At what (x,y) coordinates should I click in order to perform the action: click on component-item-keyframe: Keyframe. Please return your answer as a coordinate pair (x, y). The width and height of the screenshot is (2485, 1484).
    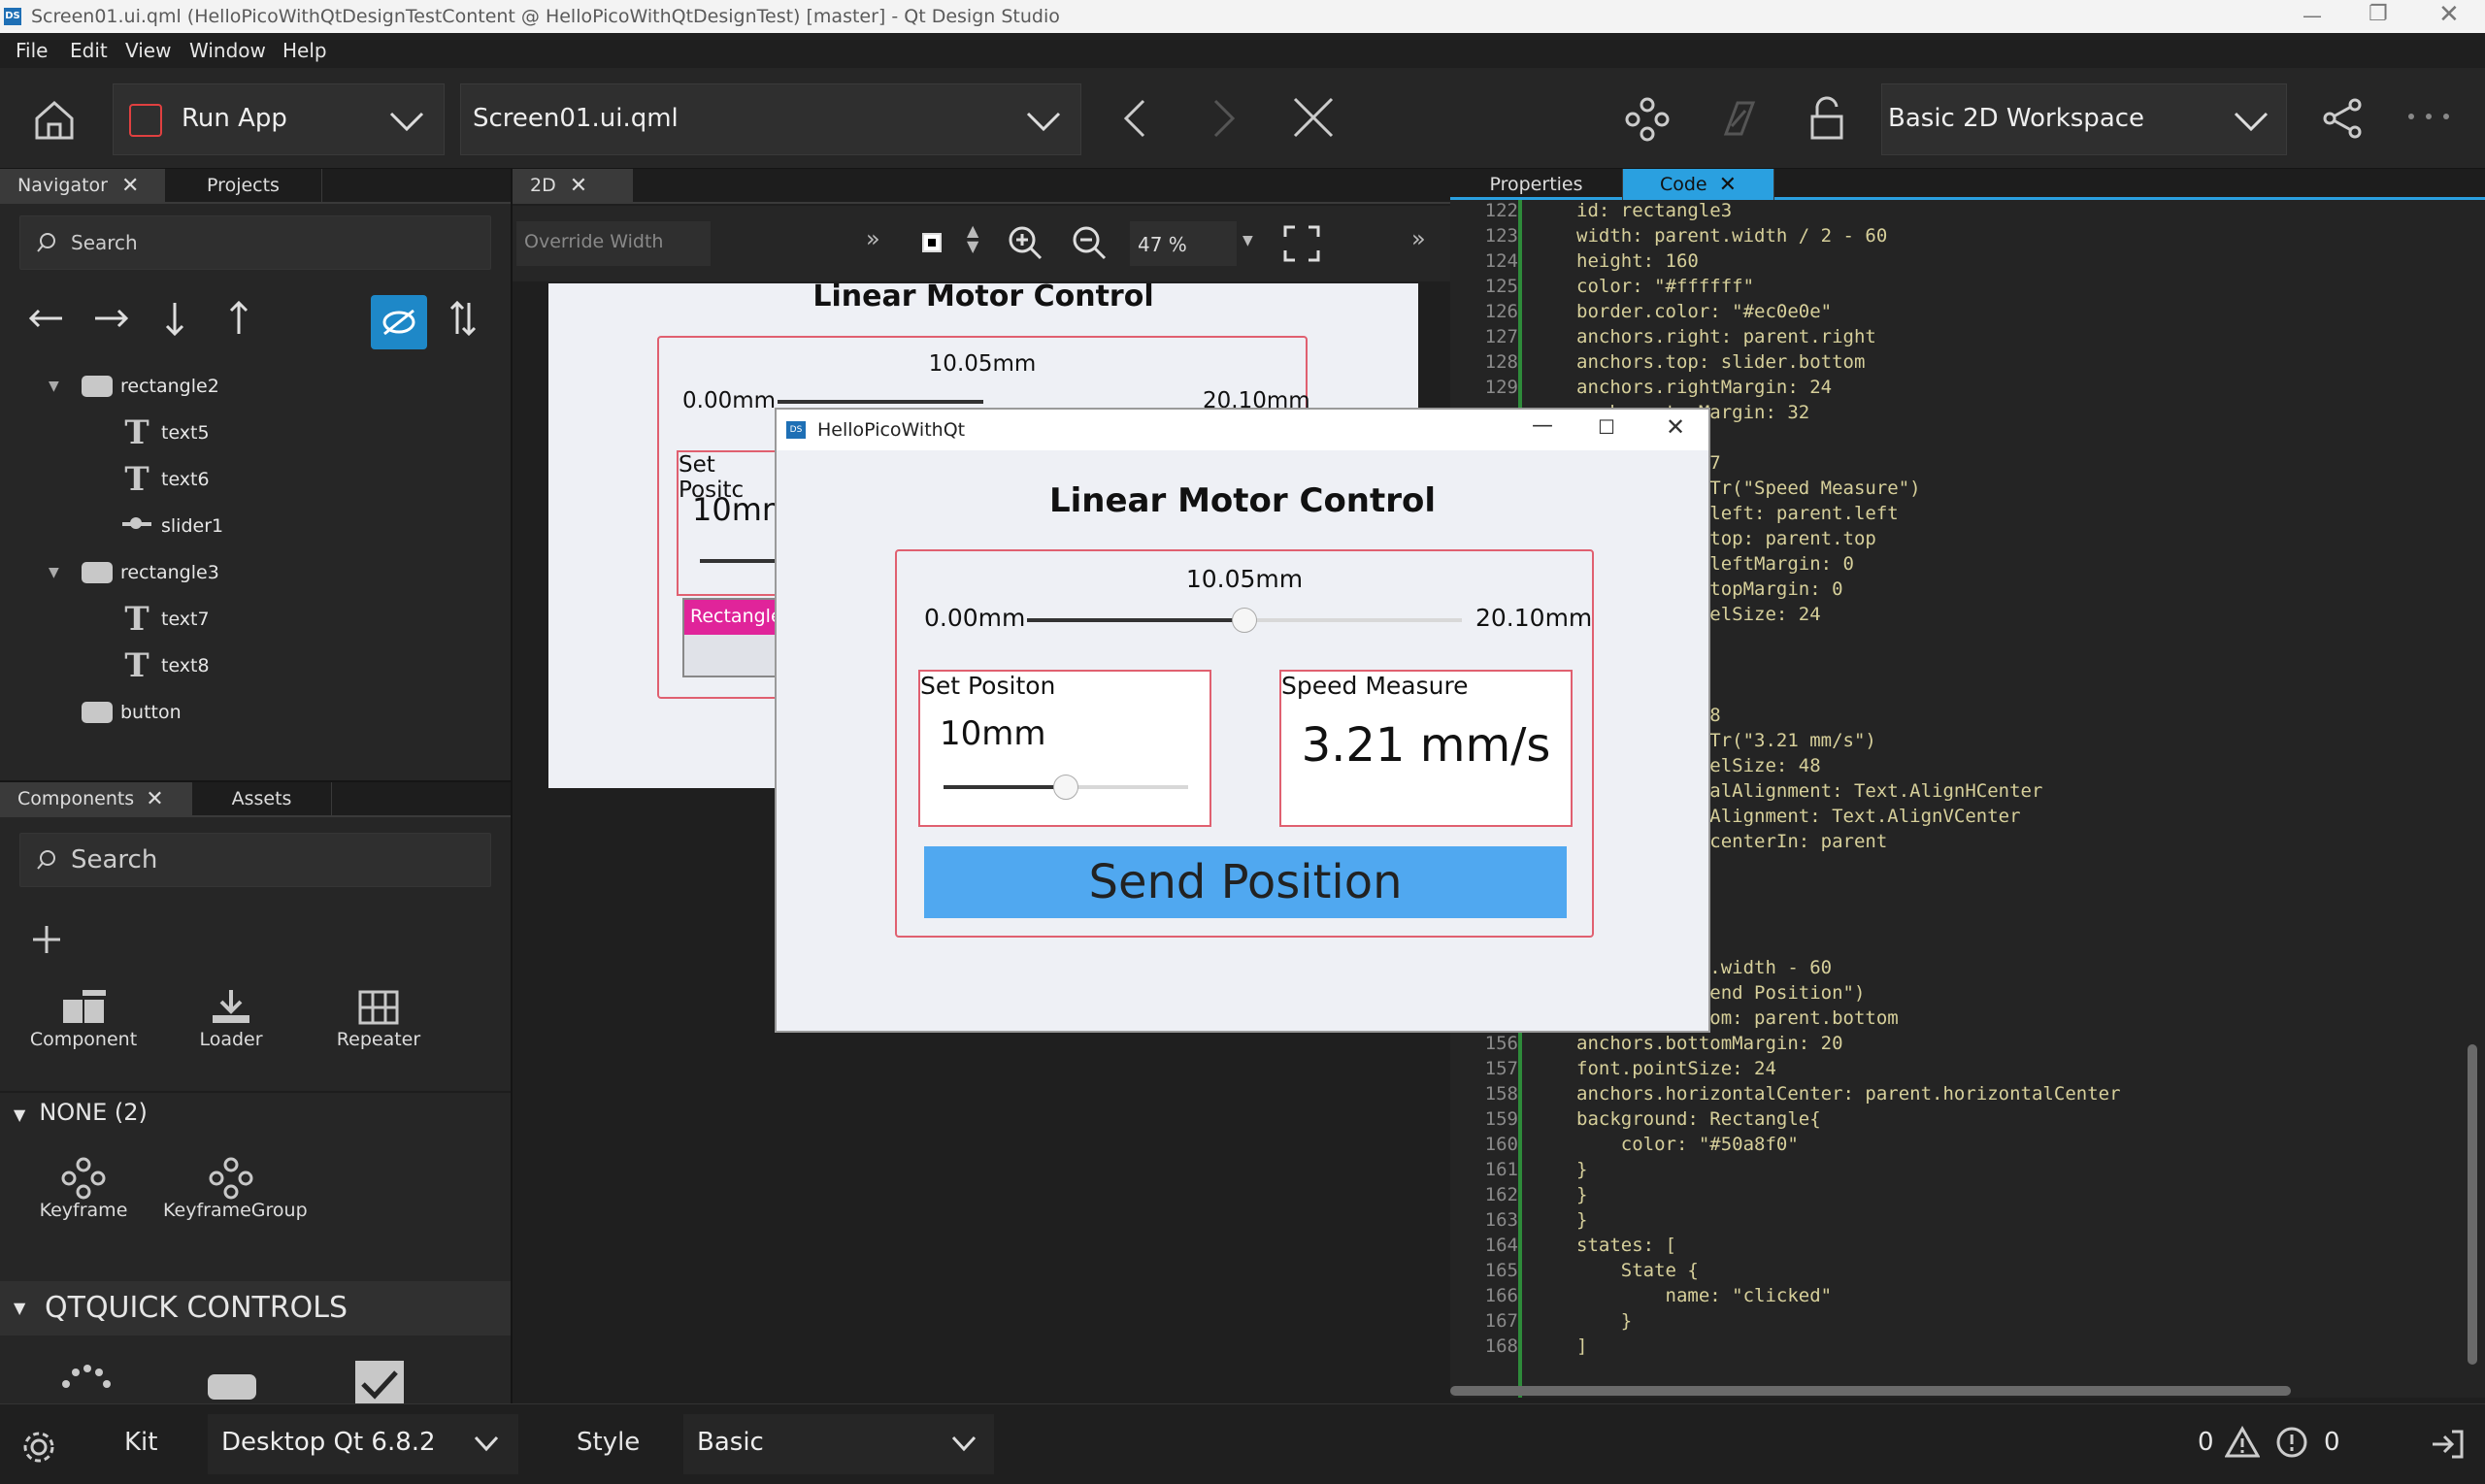
    Looking at the image, I should click on (84, 1189).